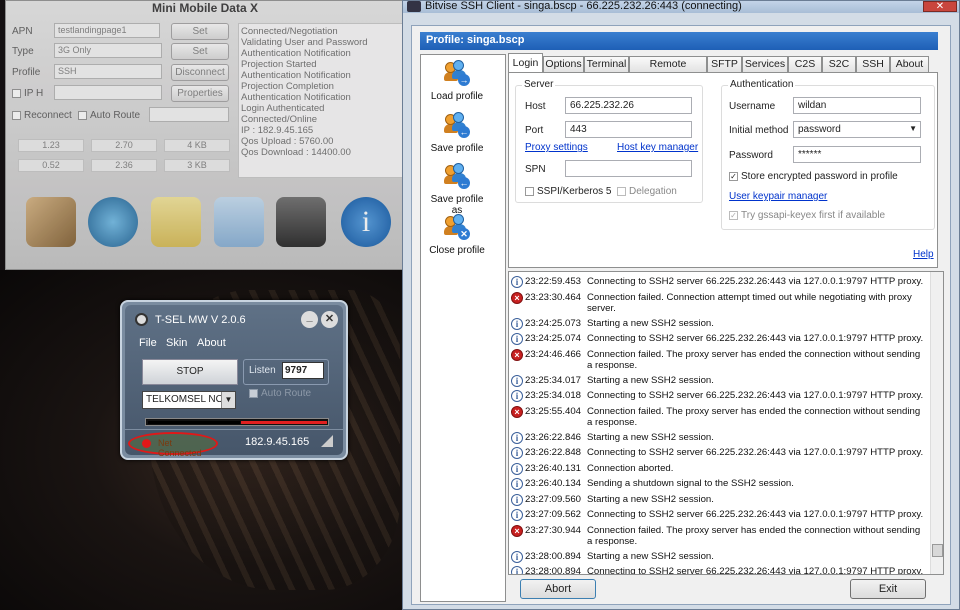 Image resolution: width=960 pixels, height=610 pixels. I want to click on log-time: 23:25:34.017, so click(553, 380).